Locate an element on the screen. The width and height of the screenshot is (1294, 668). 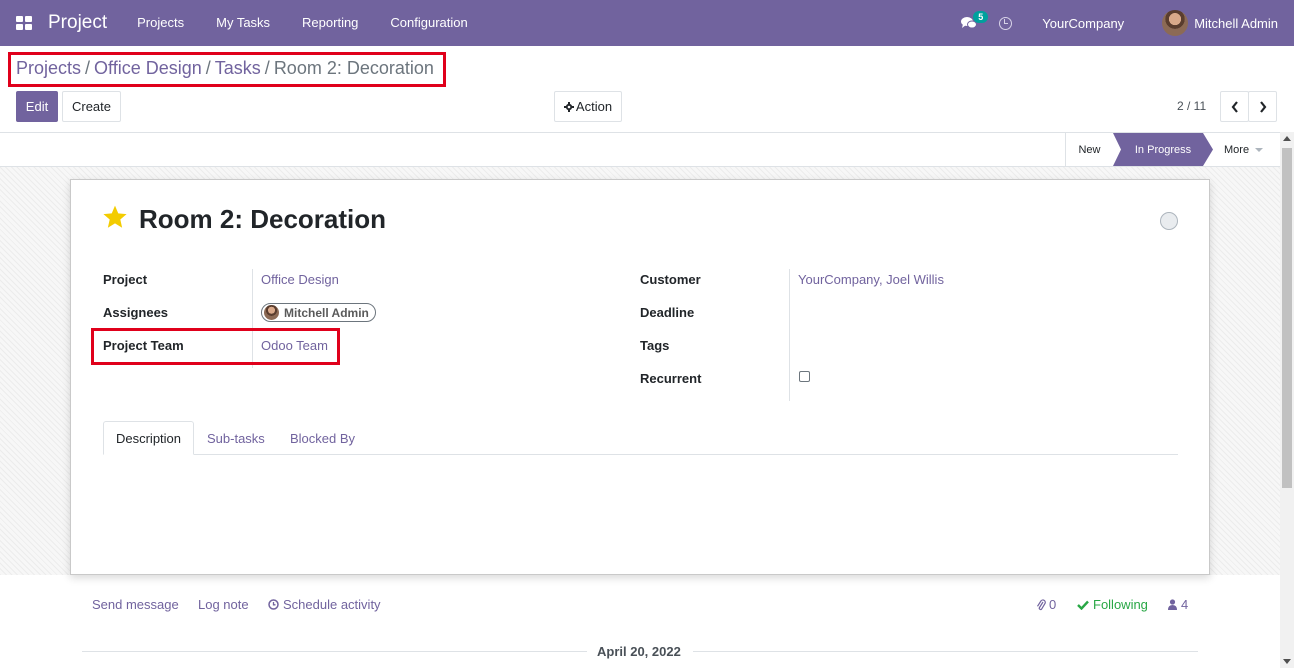
messaging-menu: 5 is located at coordinates (975, 23).